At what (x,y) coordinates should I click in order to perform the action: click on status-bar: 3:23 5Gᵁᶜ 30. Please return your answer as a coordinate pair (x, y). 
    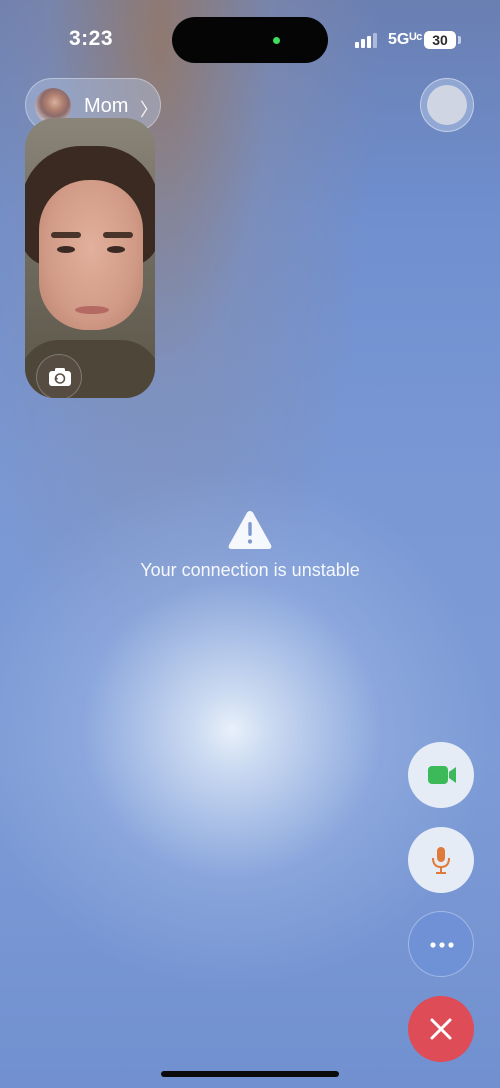
    Looking at the image, I should click on (250, 40).